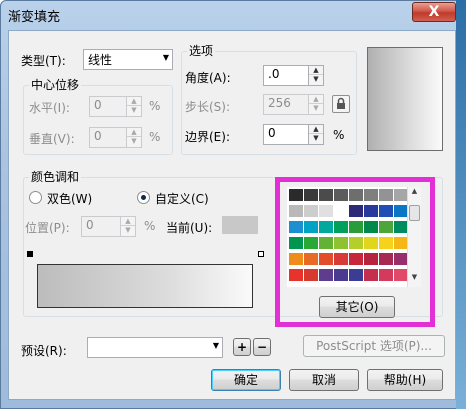 The height and width of the screenshot is (409, 466). Describe the element at coordinates (165, 57) in the screenshot. I see `chevron-down-icon: ▼` at that location.